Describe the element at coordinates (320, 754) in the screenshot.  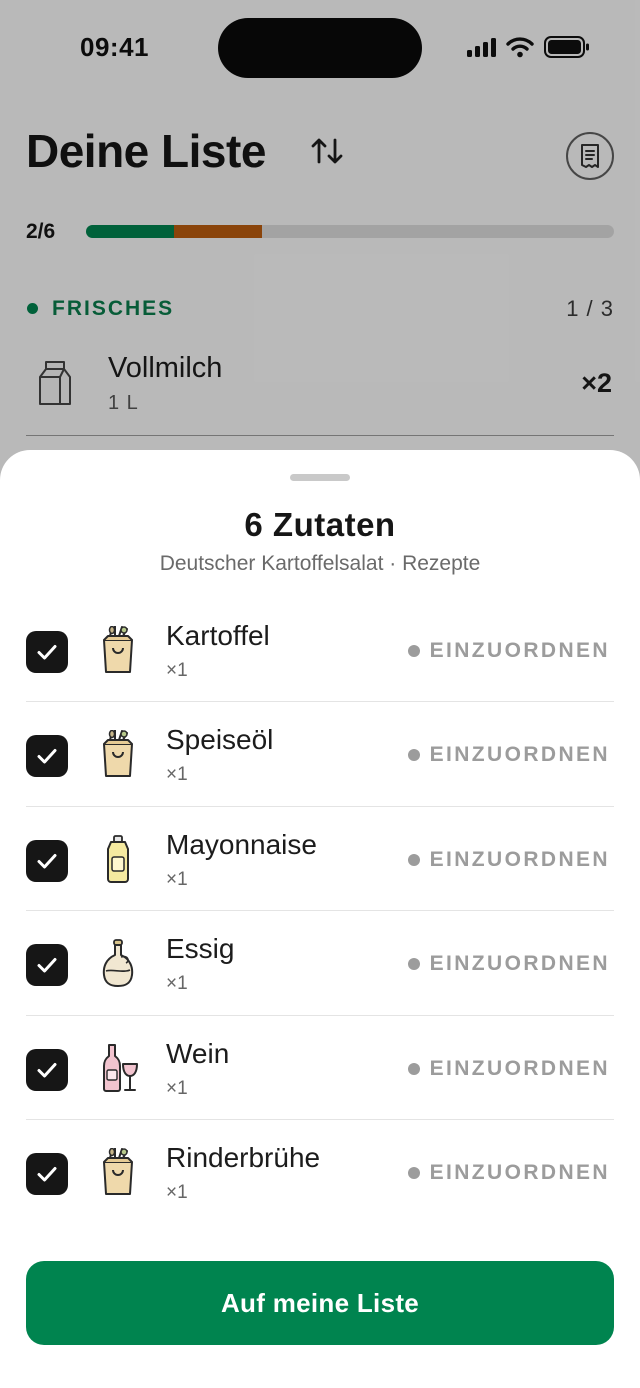
I see `ingredient-row: Speiseöl ×1 EINZUORDNEN` at that location.